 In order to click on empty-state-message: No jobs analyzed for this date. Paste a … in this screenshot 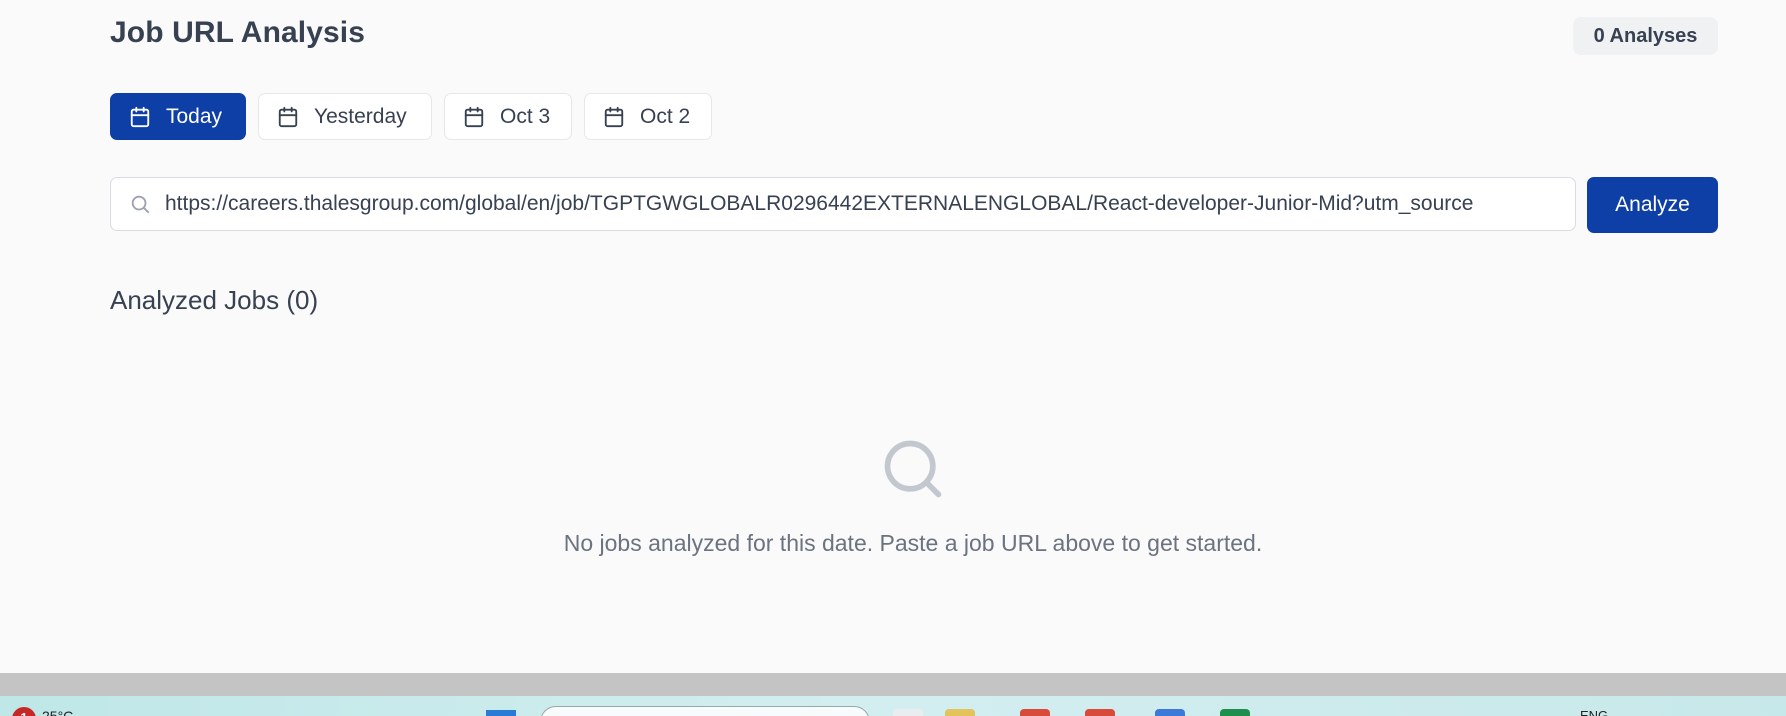, I will do `click(913, 543)`.